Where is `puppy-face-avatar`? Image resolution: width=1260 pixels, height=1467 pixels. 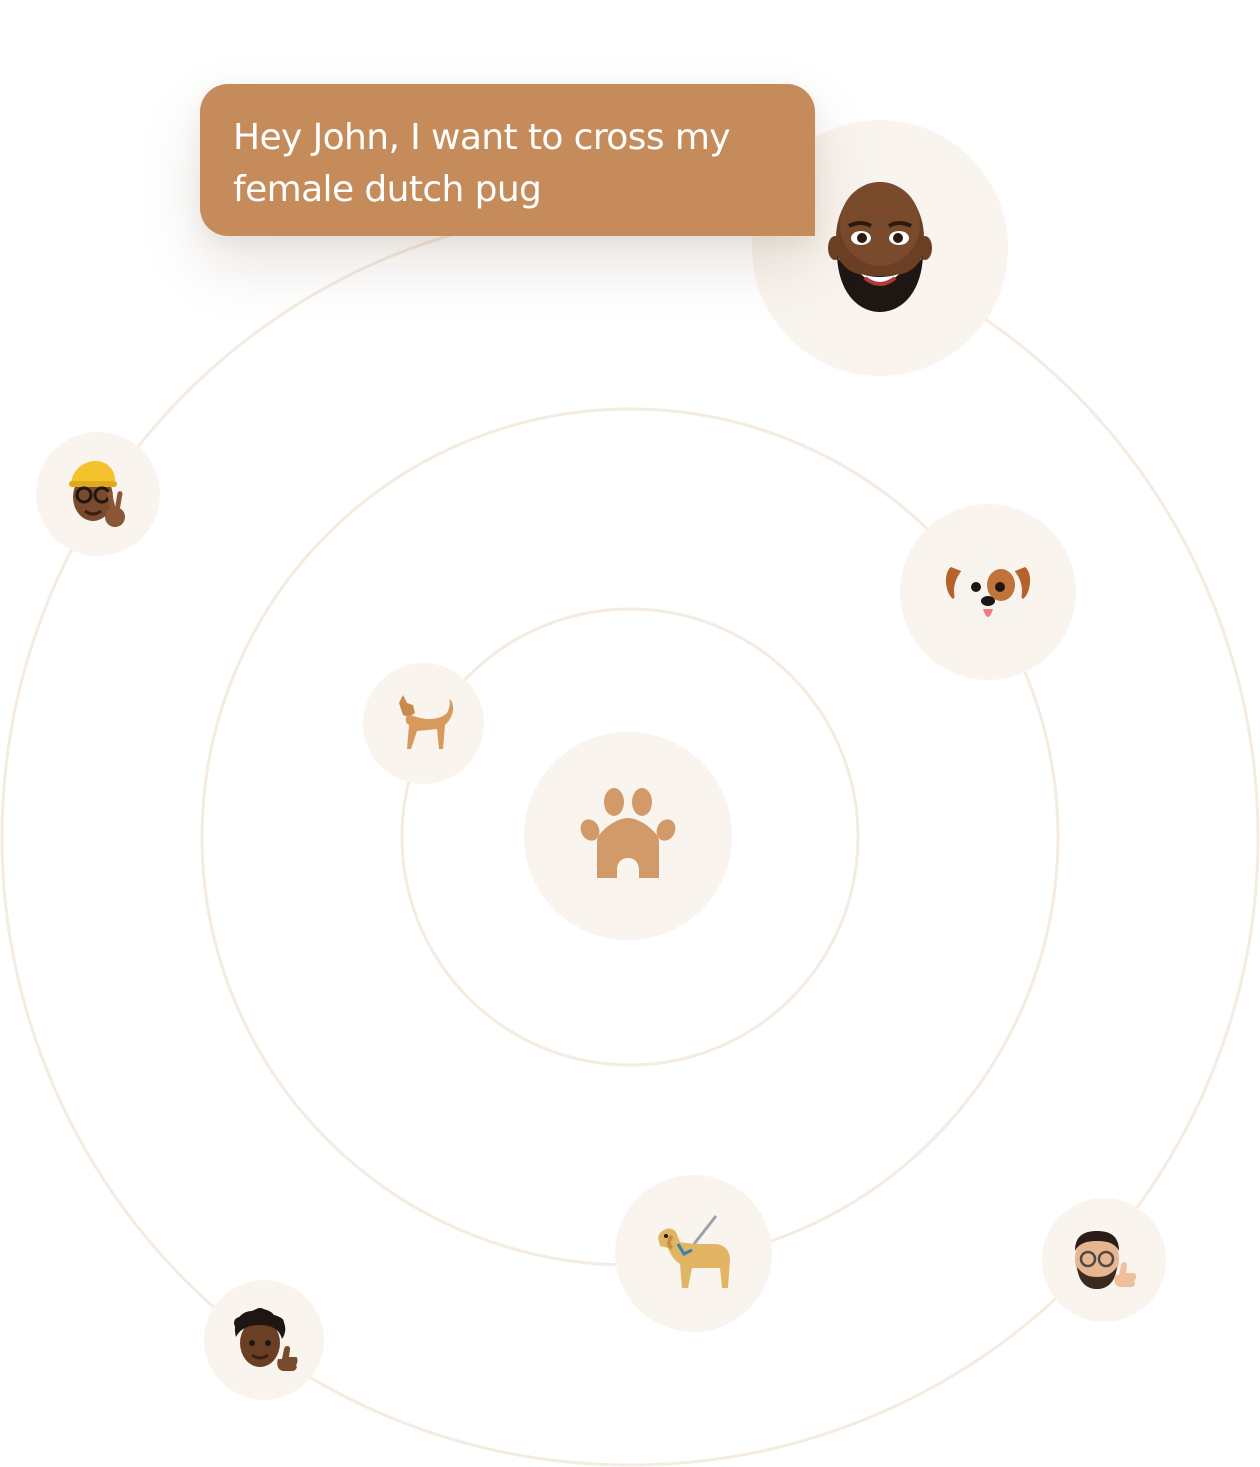
puppy-face-avatar is located at coordinates (988, 592).